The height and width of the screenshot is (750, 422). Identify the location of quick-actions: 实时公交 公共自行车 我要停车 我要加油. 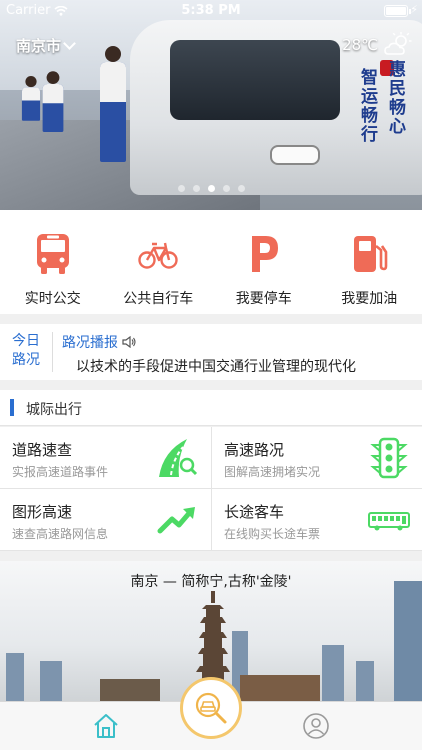
(211, 262).